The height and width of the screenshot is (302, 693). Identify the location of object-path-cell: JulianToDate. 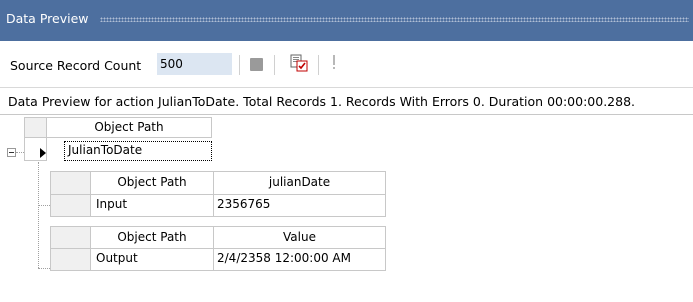
(138, 151).